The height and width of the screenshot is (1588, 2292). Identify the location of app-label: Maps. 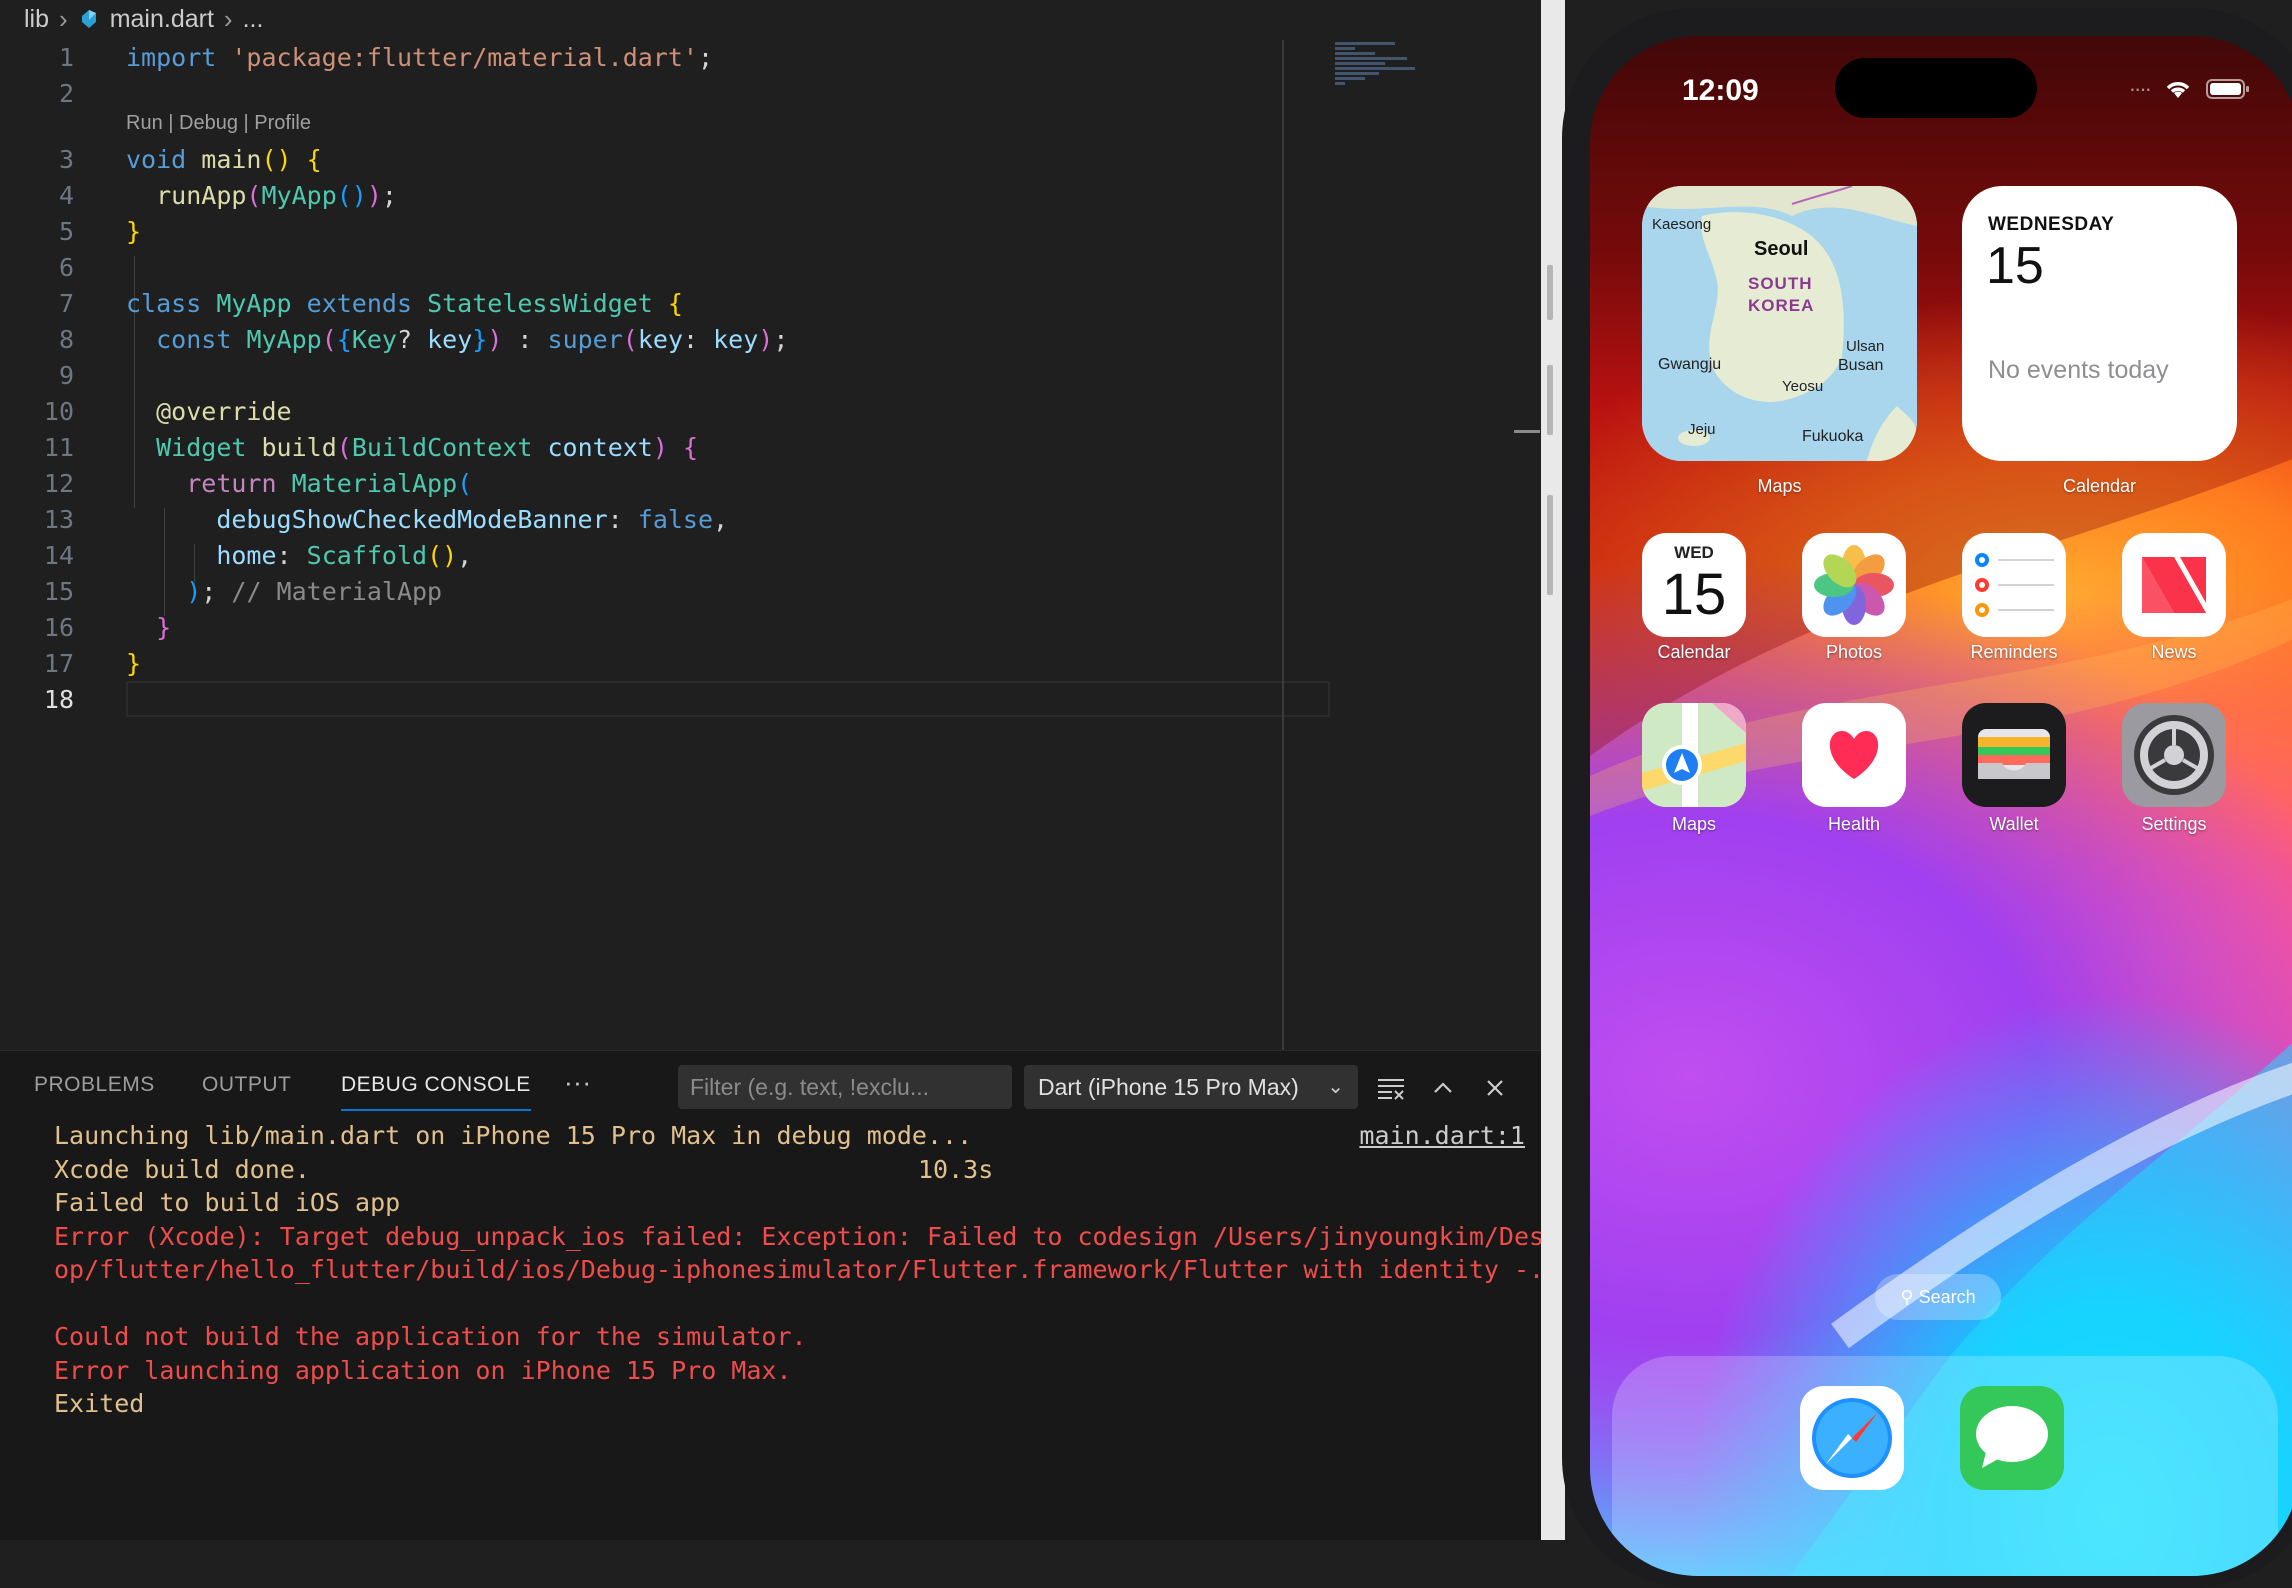
(1693, 824).